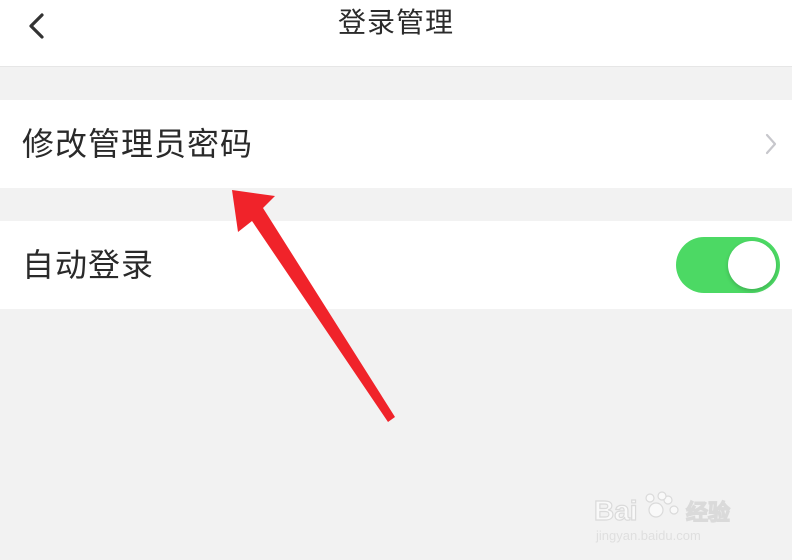 Image resolution: width=792 pixels, height=560 pixels. I want to click on toggle-knob, so click(752, 265).